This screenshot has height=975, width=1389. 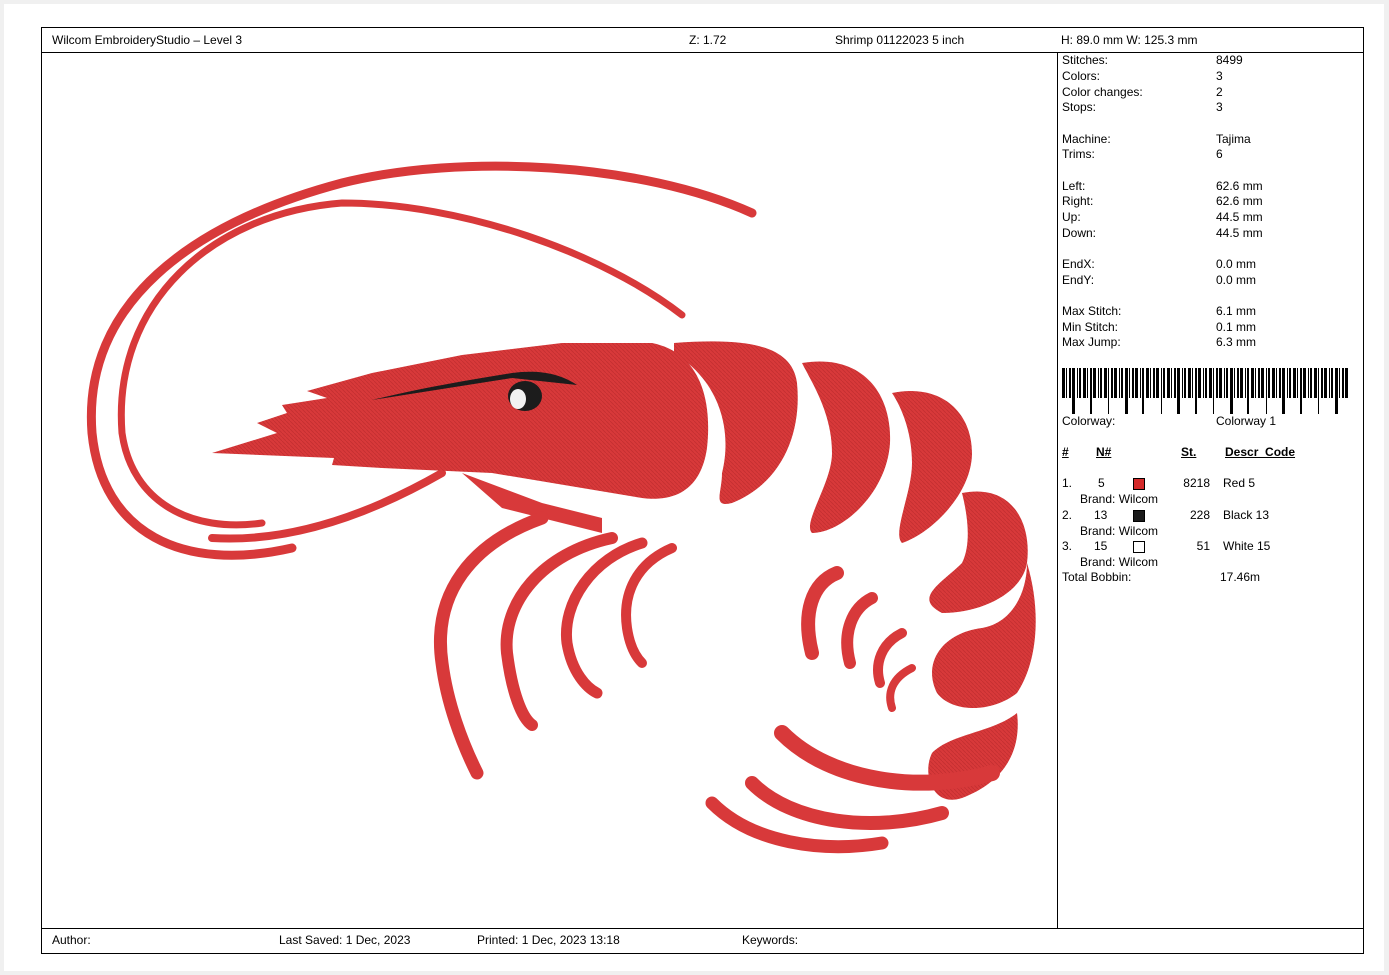 What do you see at coordinates (1078, 280) in the screenshot?
I see `stat-label: EndY:` at bounding box center [1078, 280].